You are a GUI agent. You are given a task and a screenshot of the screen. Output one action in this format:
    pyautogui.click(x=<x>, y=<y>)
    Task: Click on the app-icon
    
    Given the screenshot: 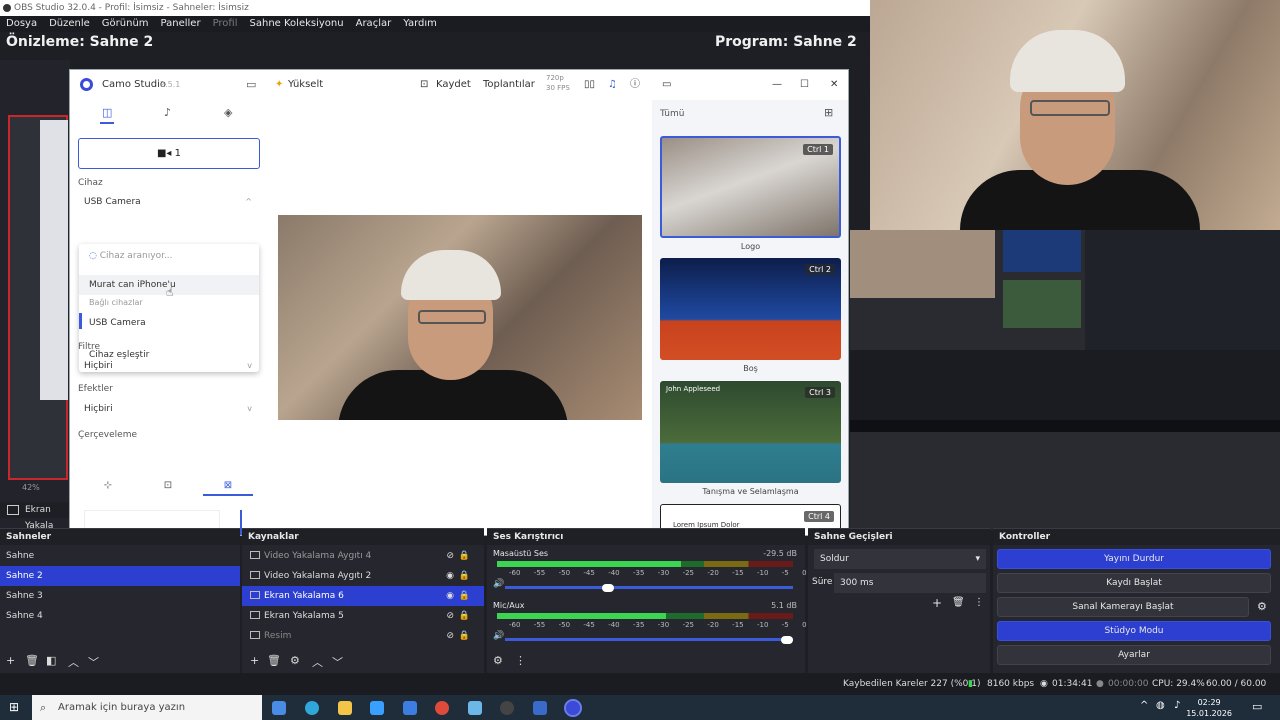 What is the action you would take?
    pyautogui.click(x=475, y=708)
    